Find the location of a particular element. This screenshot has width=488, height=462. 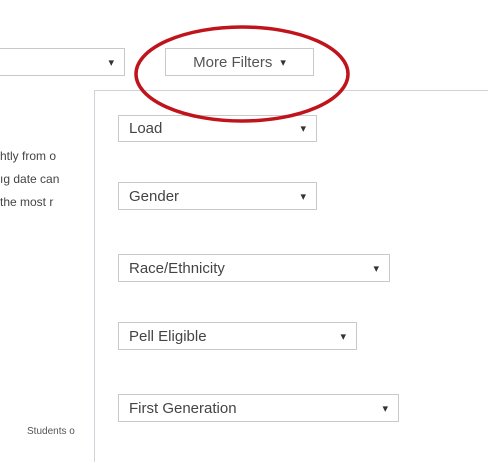

first-generation-filter-dropdown: First Generation ▾ is located at coordinates (258, 408).